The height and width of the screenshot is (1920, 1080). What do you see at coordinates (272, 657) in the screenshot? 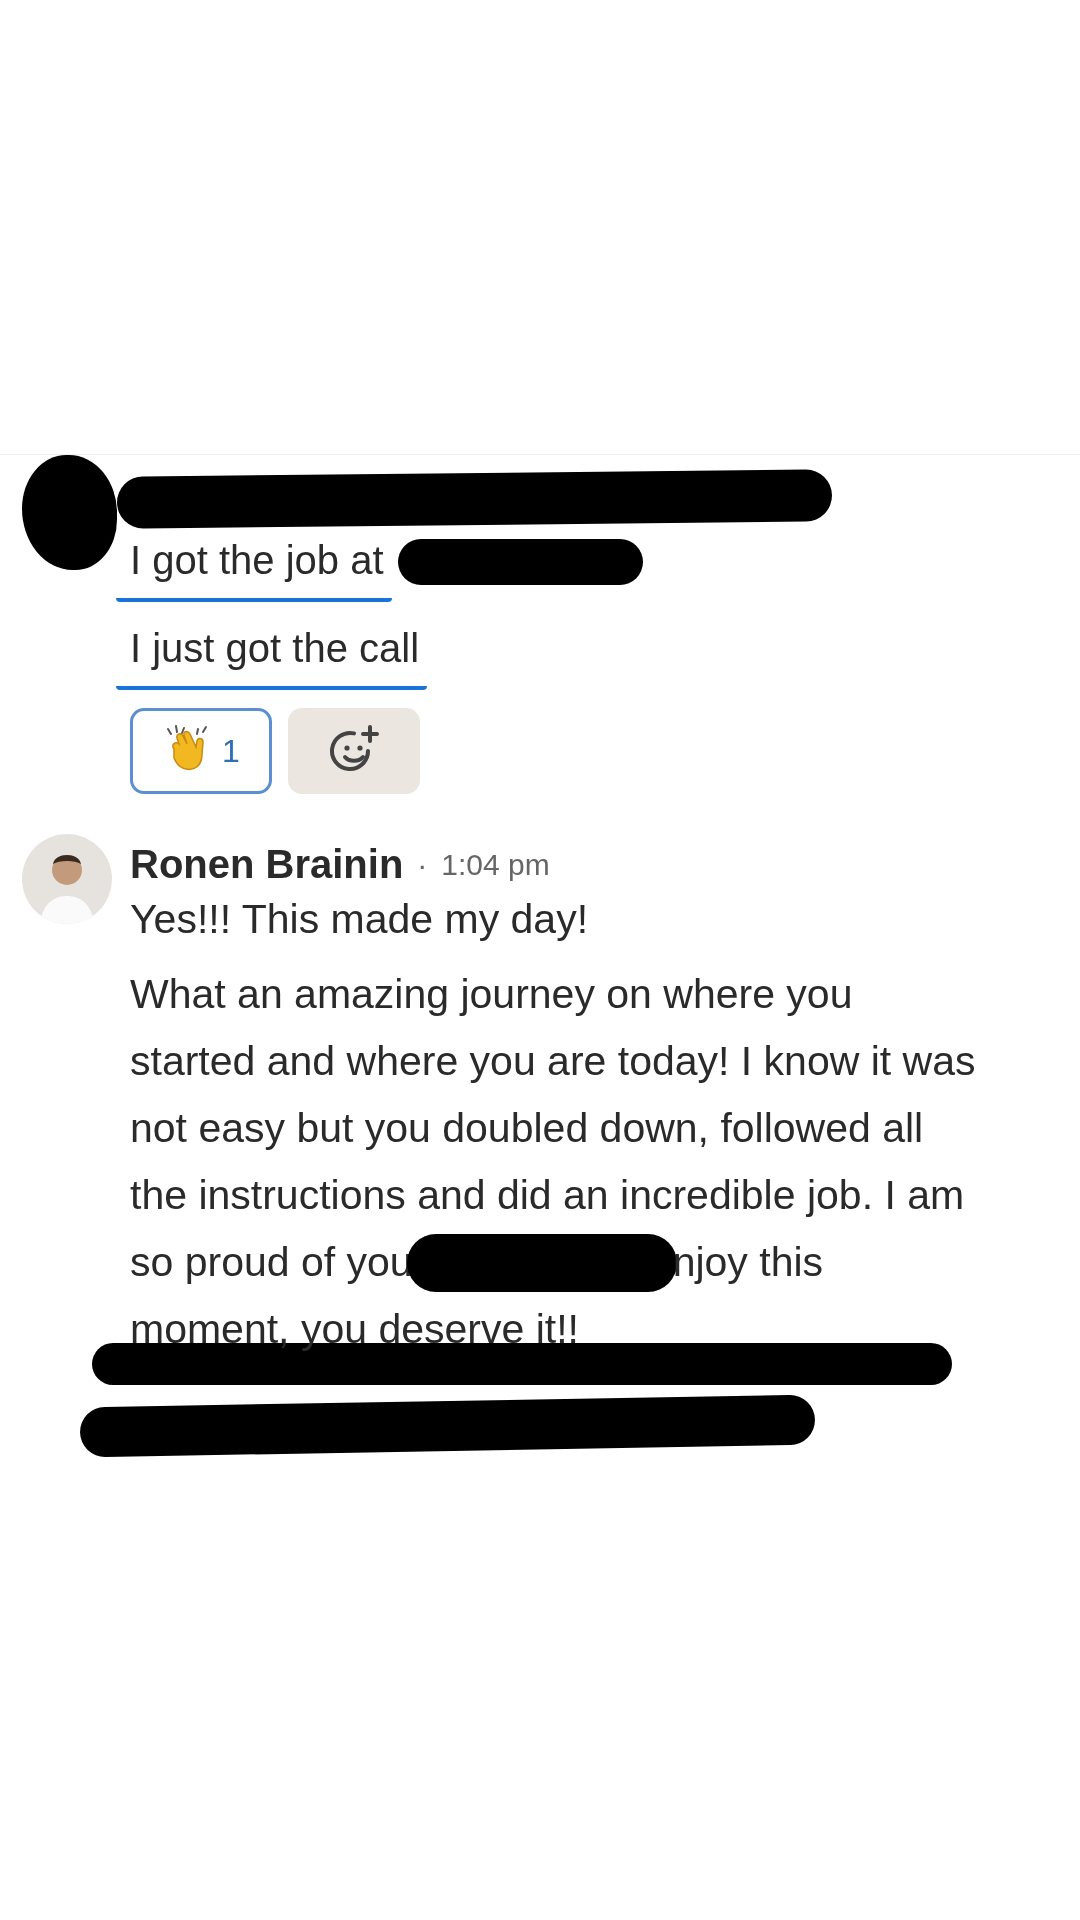
I see `message-text: I just got the call` at bounding box center [272, 657].